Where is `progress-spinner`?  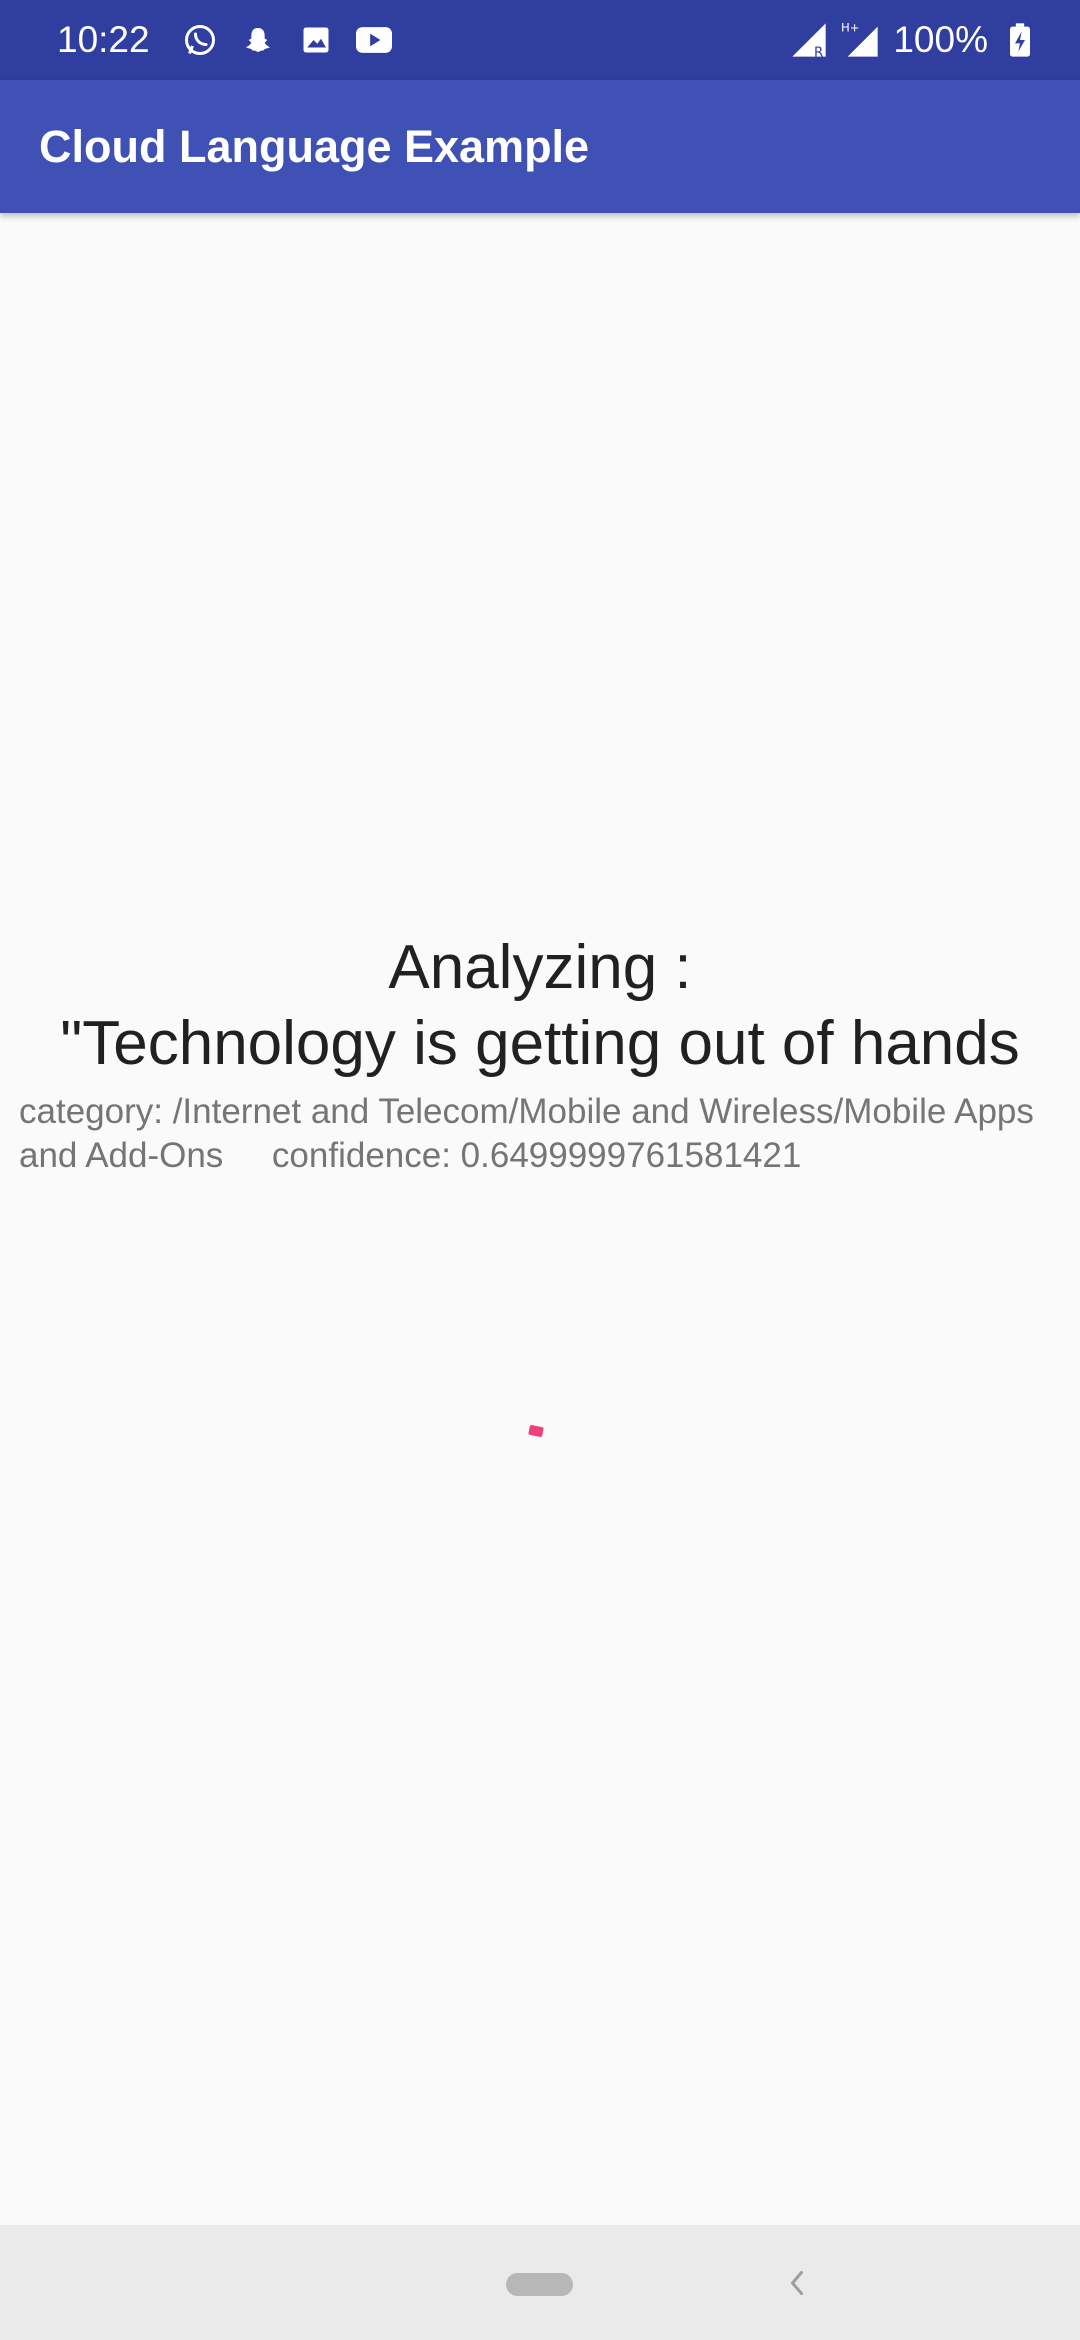
progress-spinner is located at coordinates (536, 1431).